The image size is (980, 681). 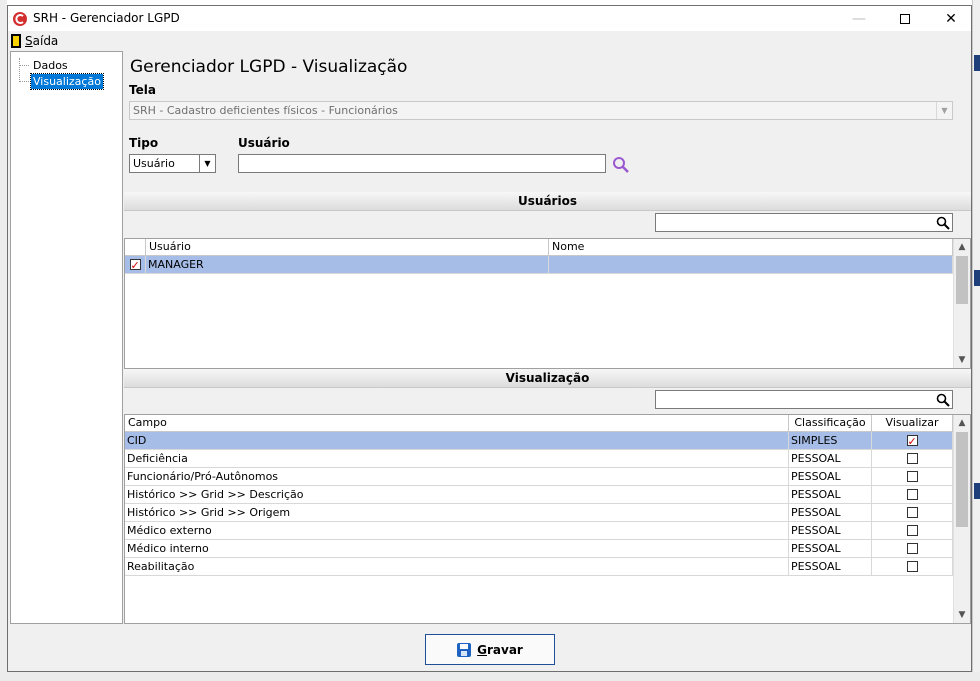 What do you see at coordinates (135, 247) in the screenshot?
I see `column-header-check` at bounding box center [135, 247].